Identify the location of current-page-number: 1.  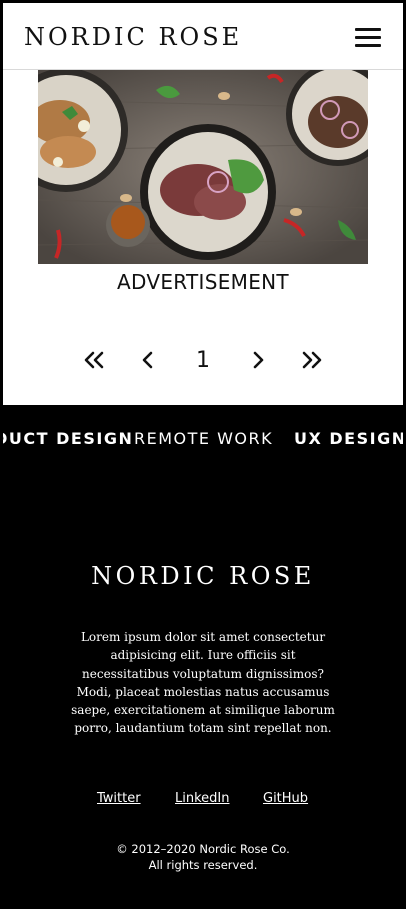
(203, 360).